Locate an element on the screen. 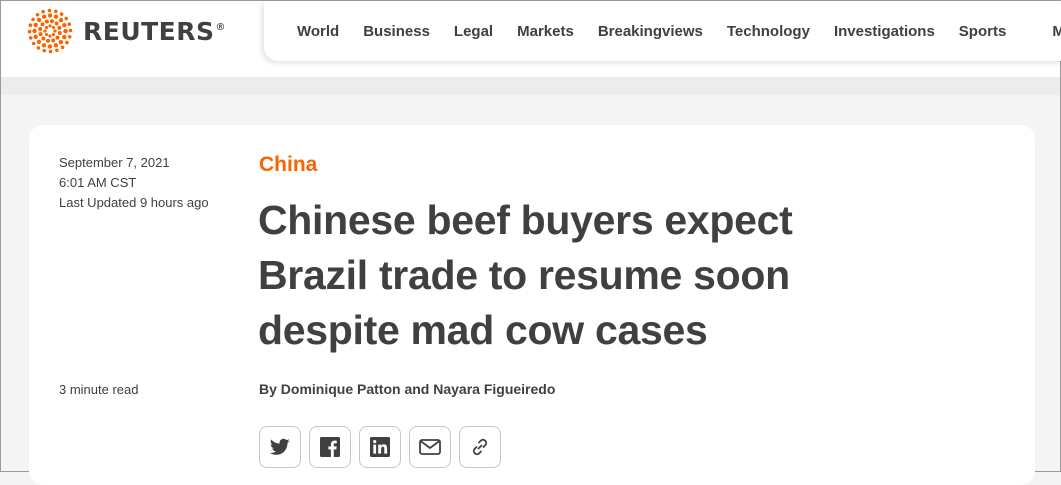 This screenshot has width=1061, height=485. last-updated: Last Updated 9 hours ago is located at coordinates (134, 202).